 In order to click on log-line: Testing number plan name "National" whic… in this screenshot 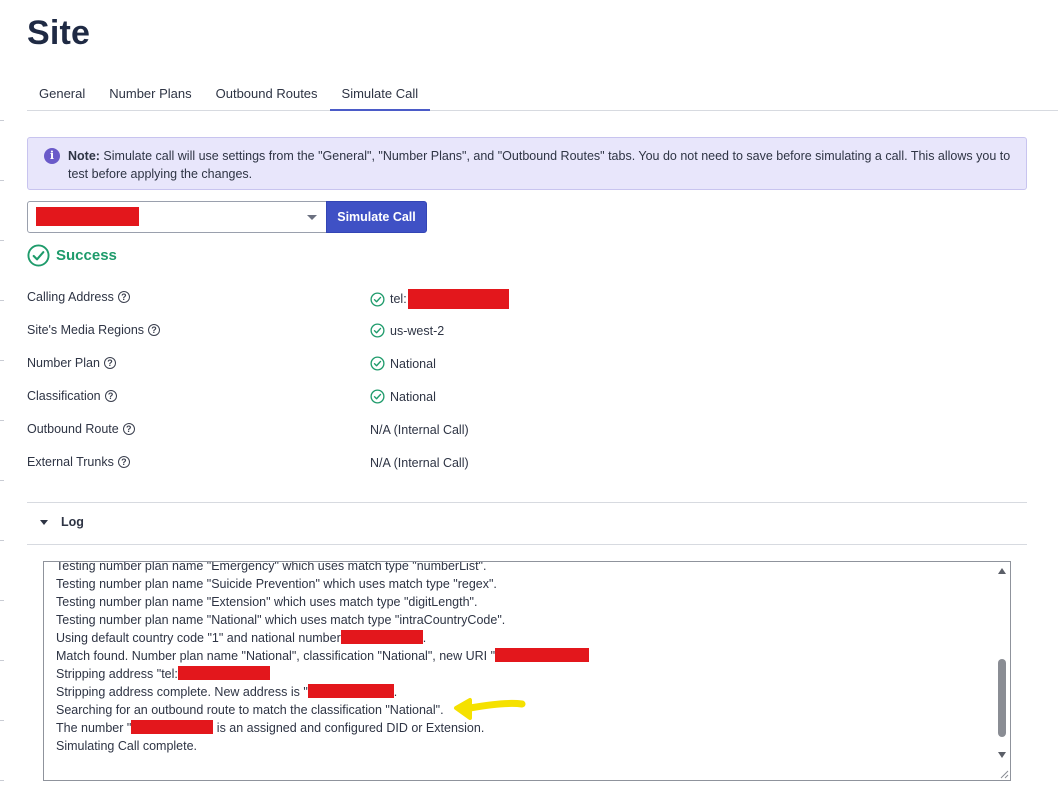, I will do `click(281, 620)`.